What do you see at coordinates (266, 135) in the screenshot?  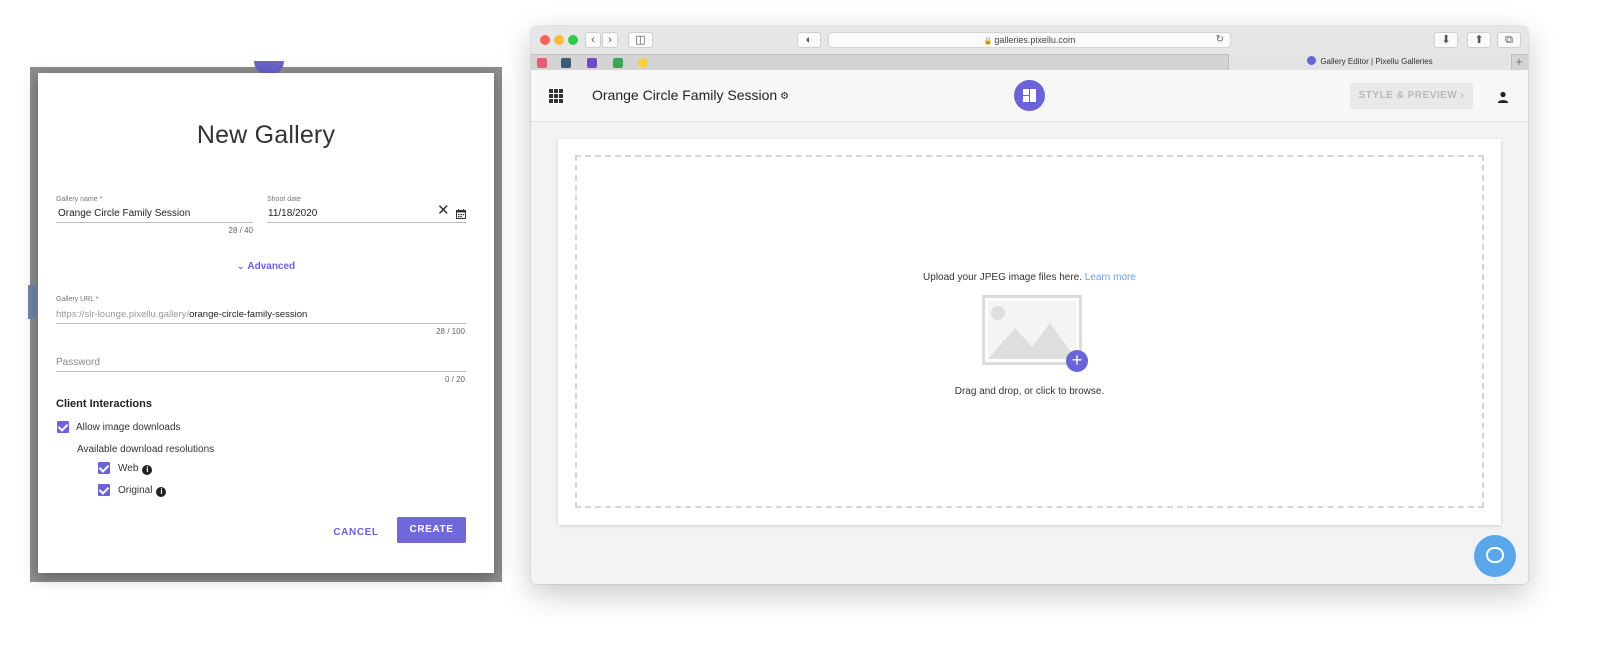 I see `dialog-title: New Gallery` at bounding box center [266, 135].